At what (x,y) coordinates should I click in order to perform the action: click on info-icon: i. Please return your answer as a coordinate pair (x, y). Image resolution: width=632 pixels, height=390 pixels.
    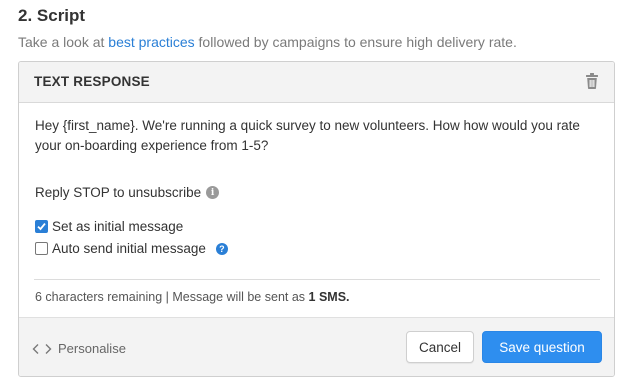
    Looking at the image, I should click on (213, 192).